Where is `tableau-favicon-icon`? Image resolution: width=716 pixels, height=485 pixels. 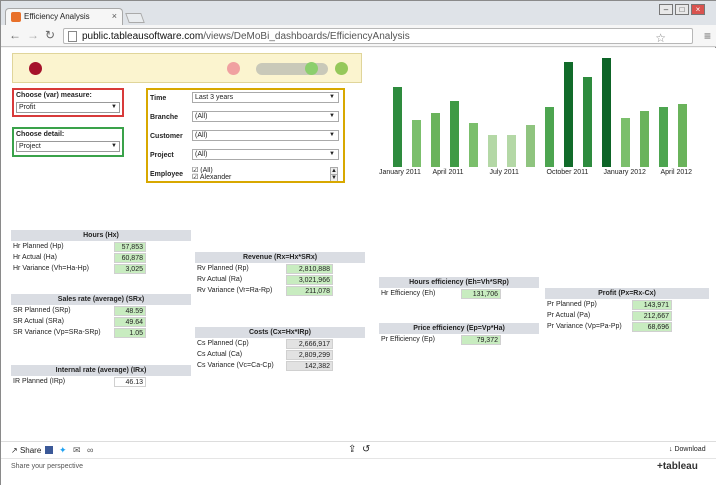 tableau-favicon-icon is located at coordinates (16, 17).